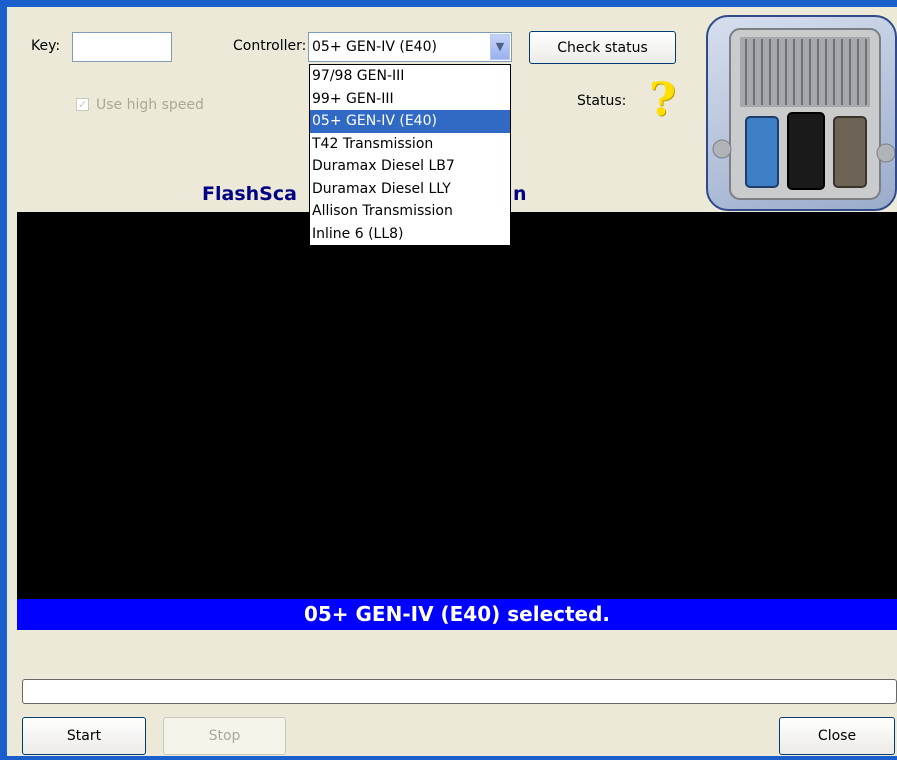 The width and height of the screenshot is (897, 760). I want to click on controller-select: 05+ GEN-IV (E40) ▼, so click(410, 47).